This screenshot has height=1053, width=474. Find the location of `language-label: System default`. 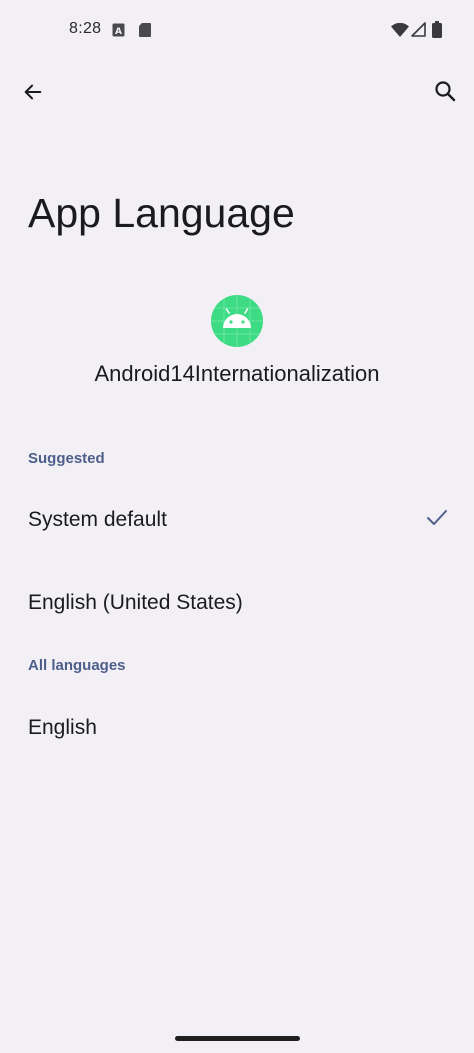

language-label: System default is located at coordinates (97, 519).